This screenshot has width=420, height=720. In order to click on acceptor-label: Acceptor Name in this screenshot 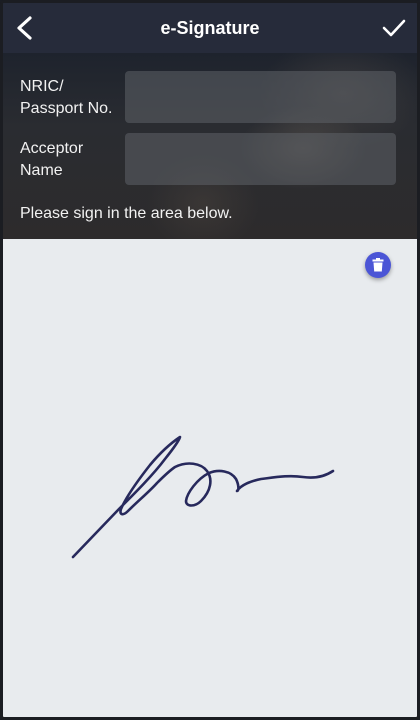, I will do `click(52, 159)`.